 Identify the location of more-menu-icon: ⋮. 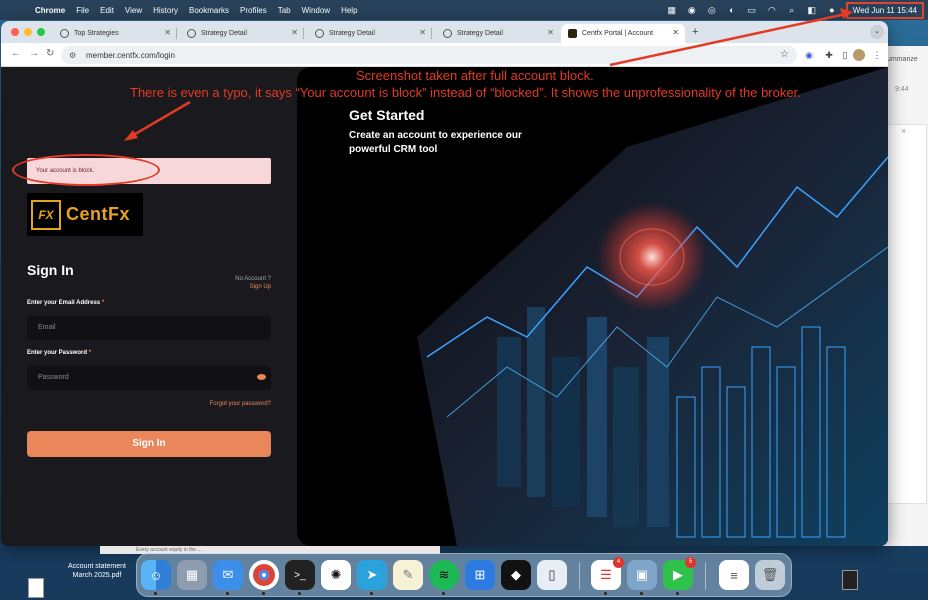
(877, 55).